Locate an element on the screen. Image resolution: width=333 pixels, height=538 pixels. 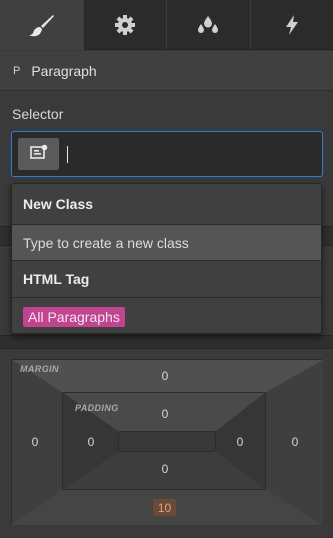
selector-input is located at coordinates (167, 154).